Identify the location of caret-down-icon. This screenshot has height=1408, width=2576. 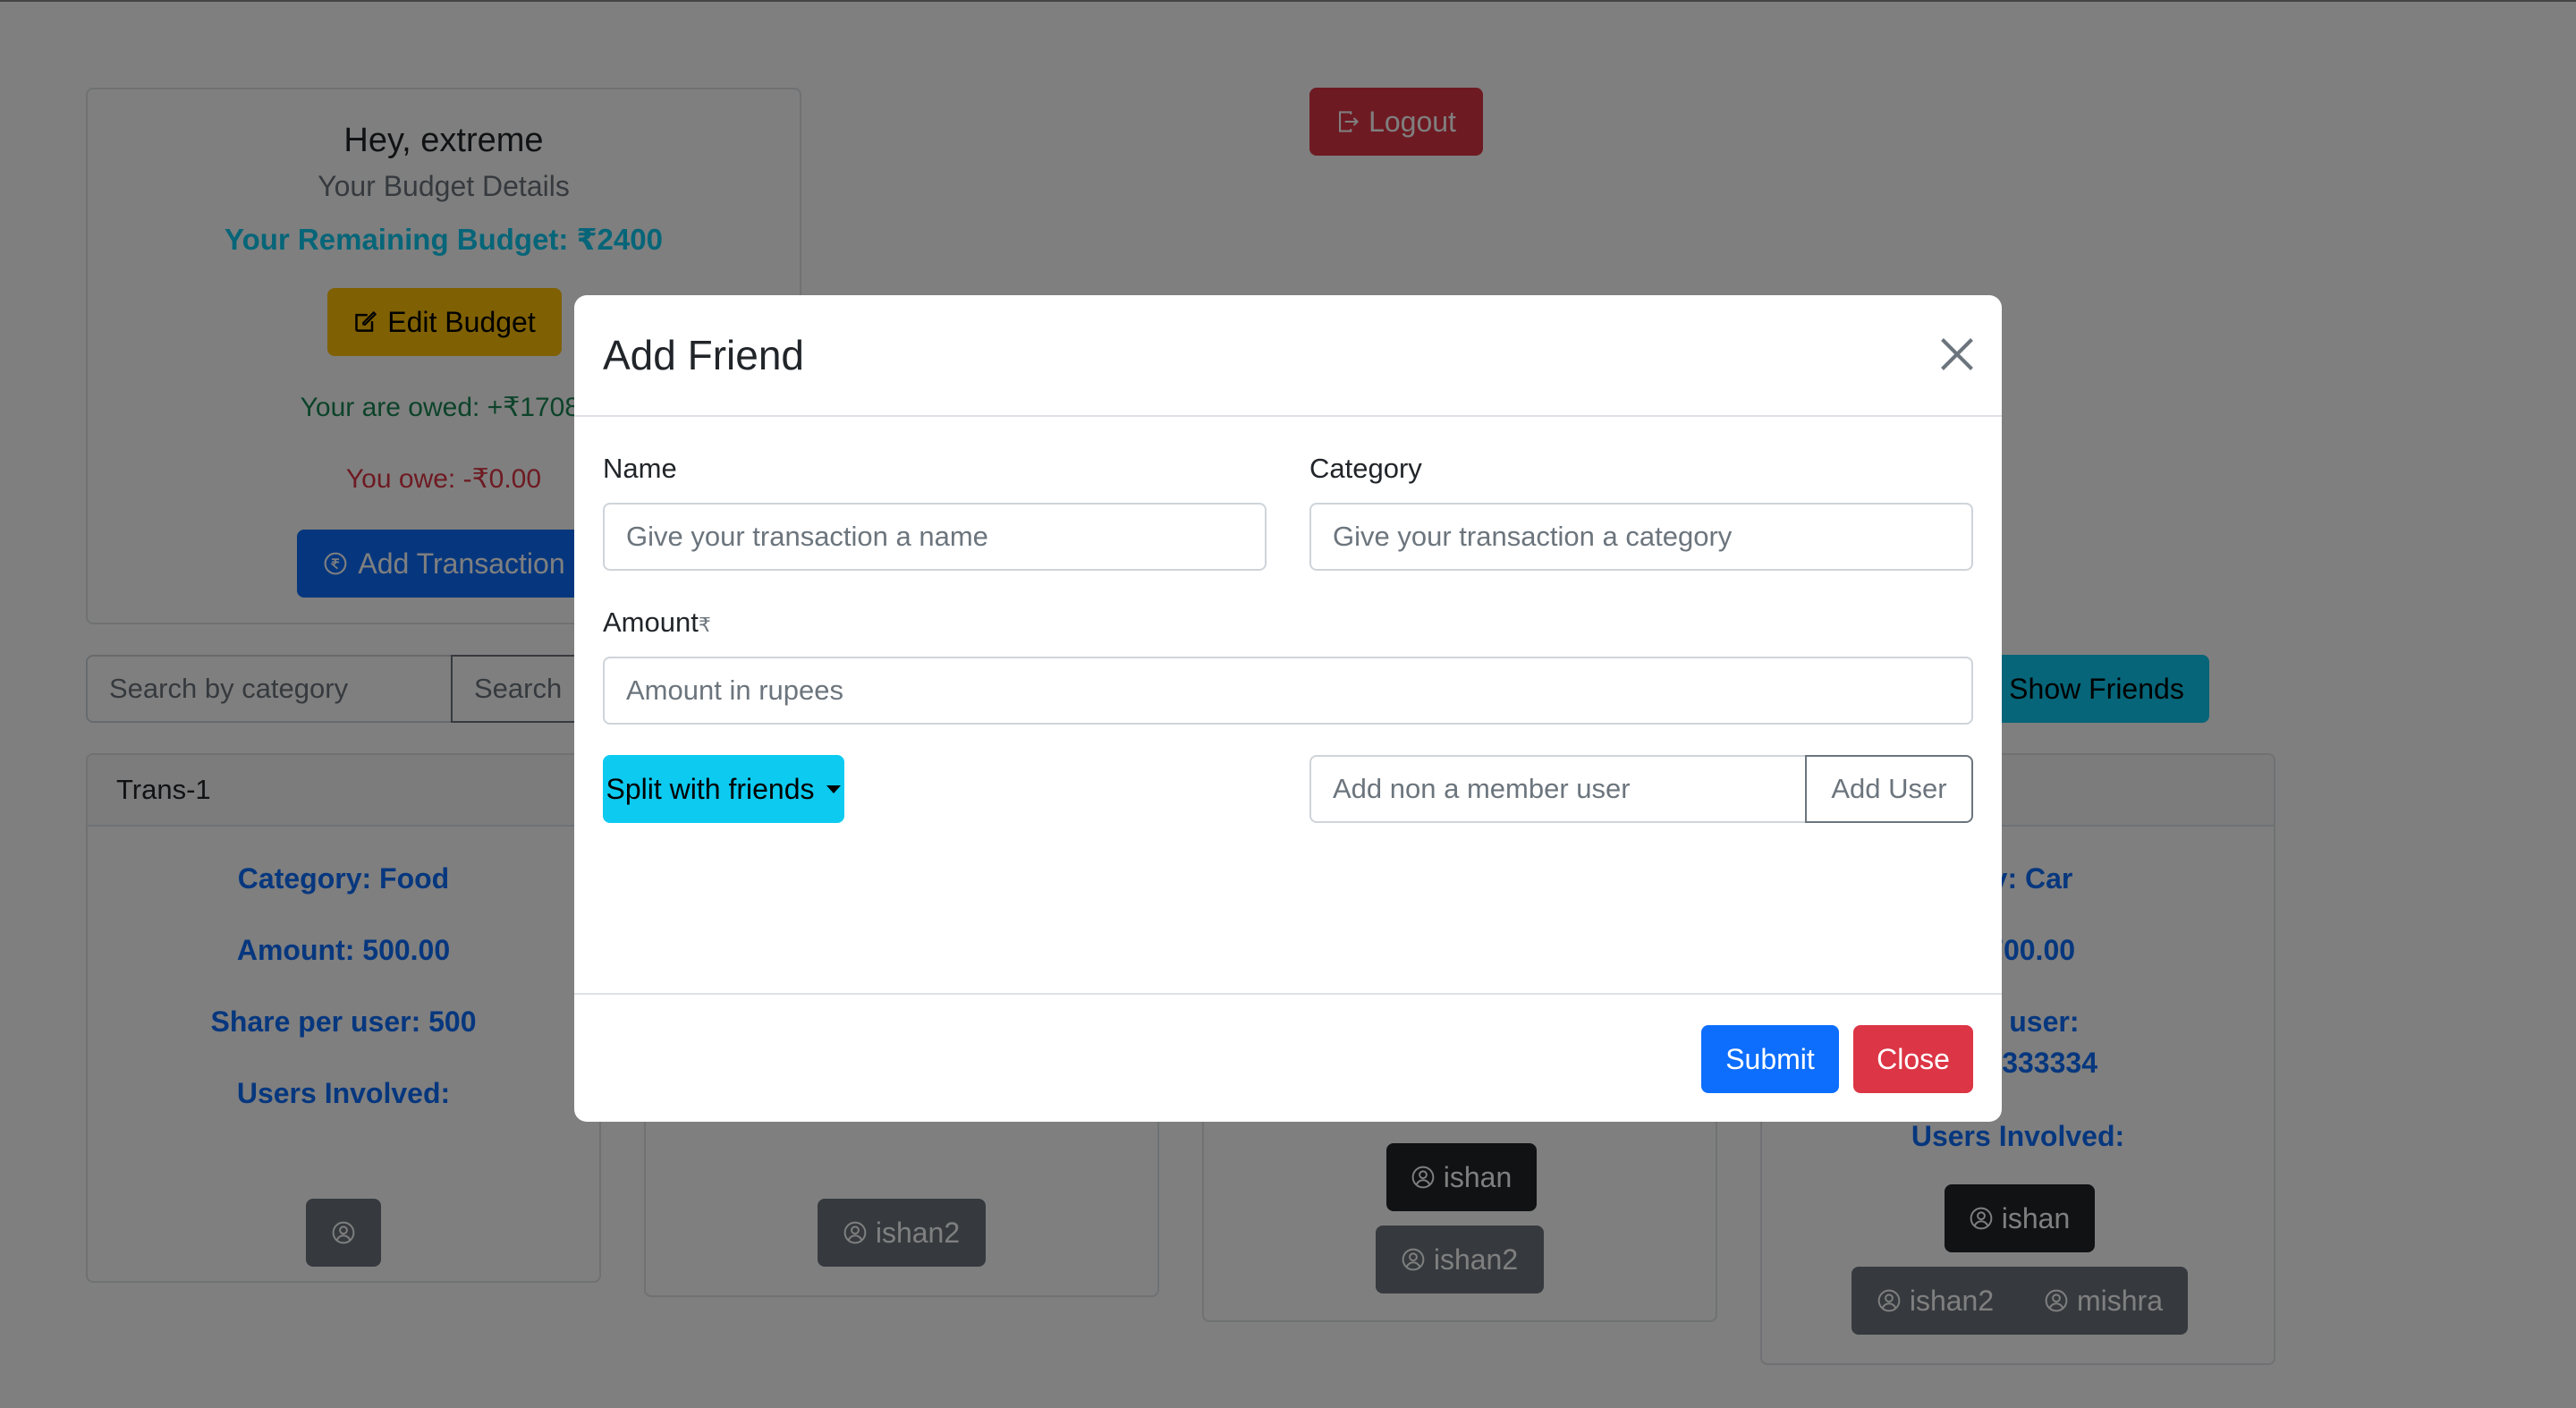
(834, 789).